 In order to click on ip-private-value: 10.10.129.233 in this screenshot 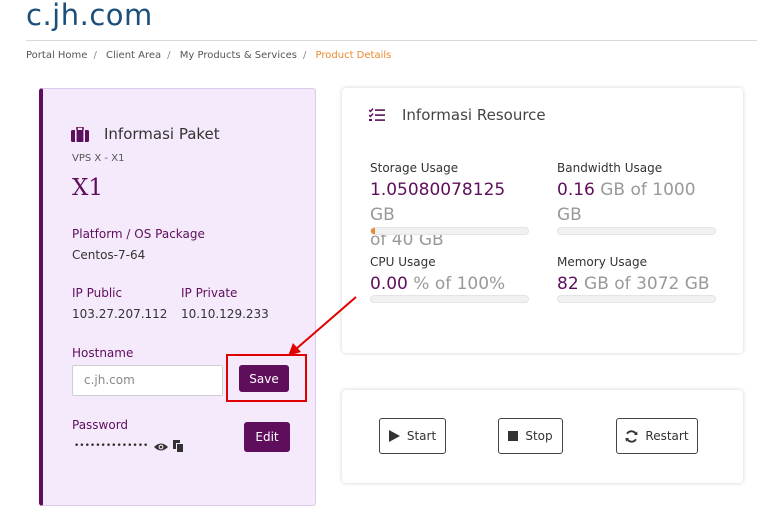, I will do `click(225, 314)`.